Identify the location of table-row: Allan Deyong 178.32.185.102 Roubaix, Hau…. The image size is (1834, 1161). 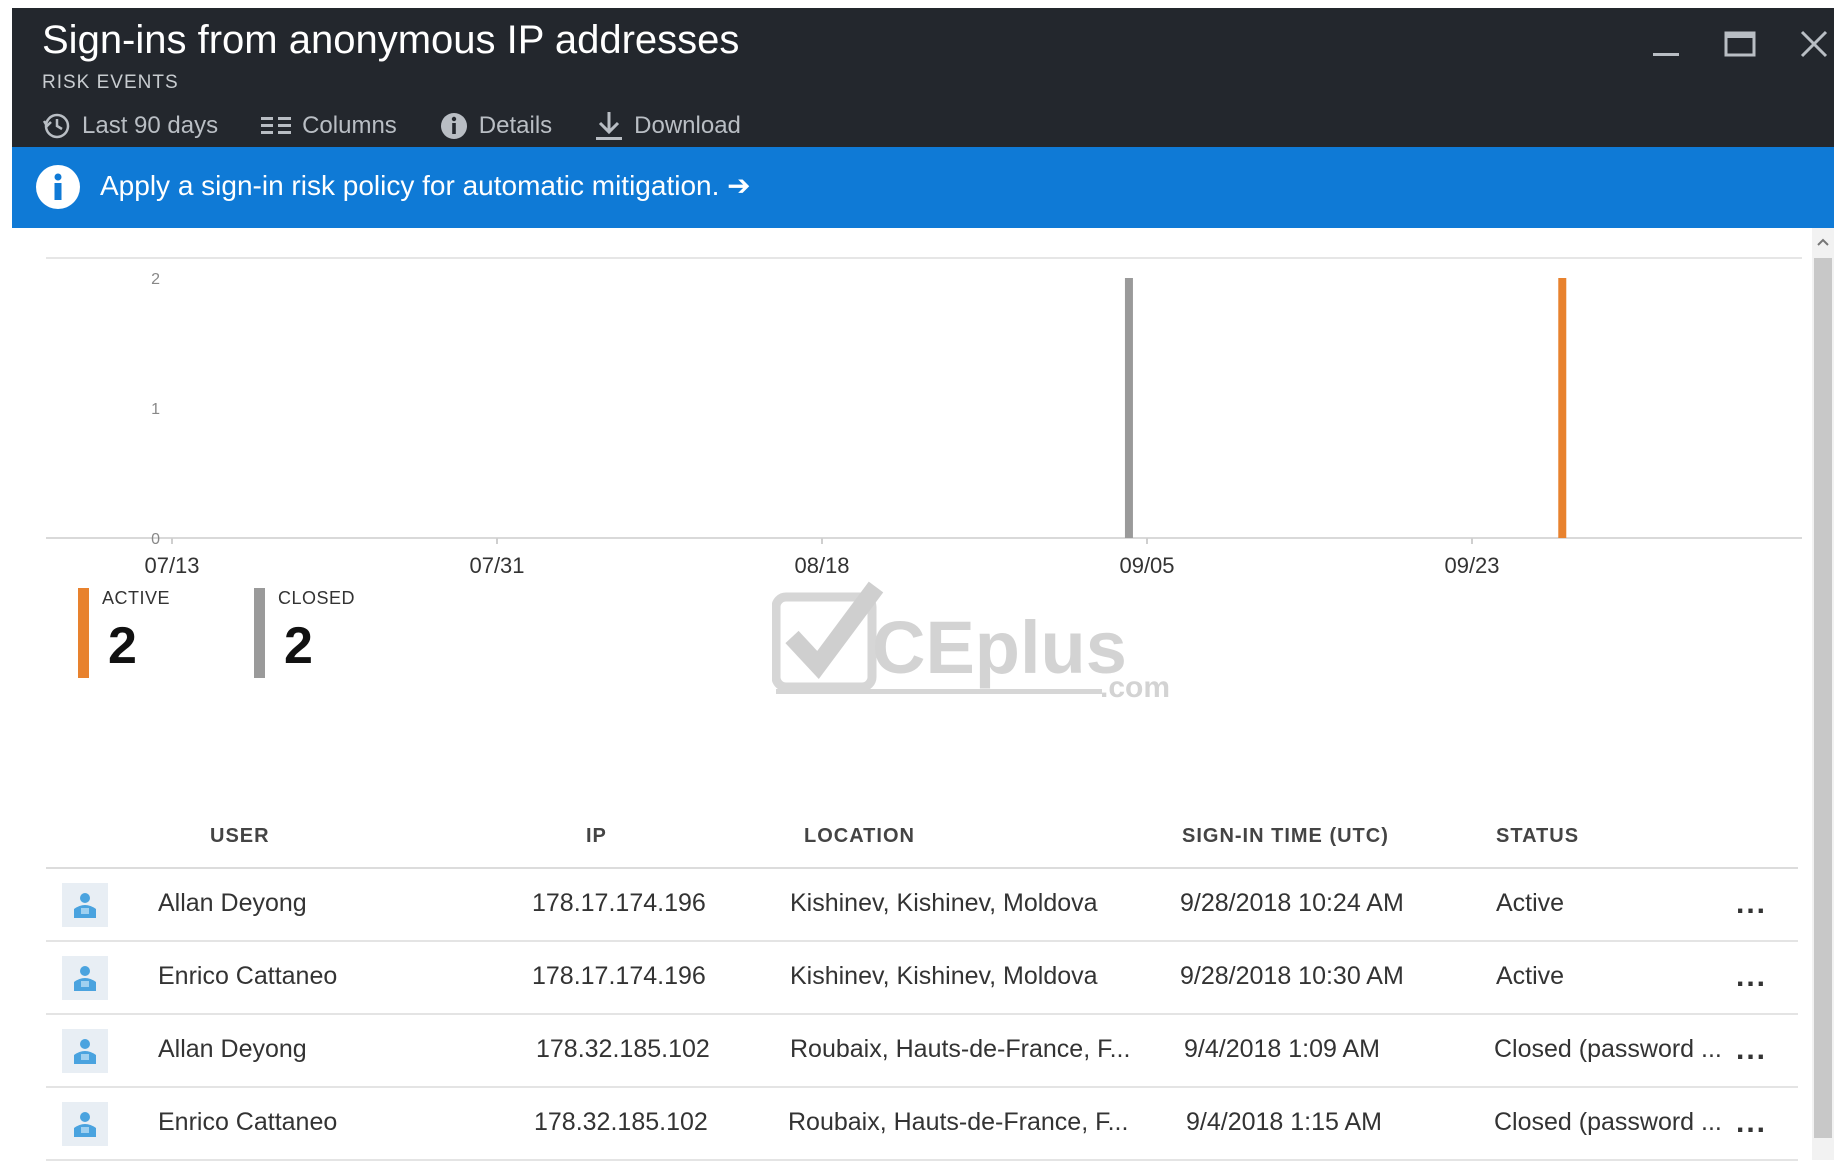
(922, 1051).